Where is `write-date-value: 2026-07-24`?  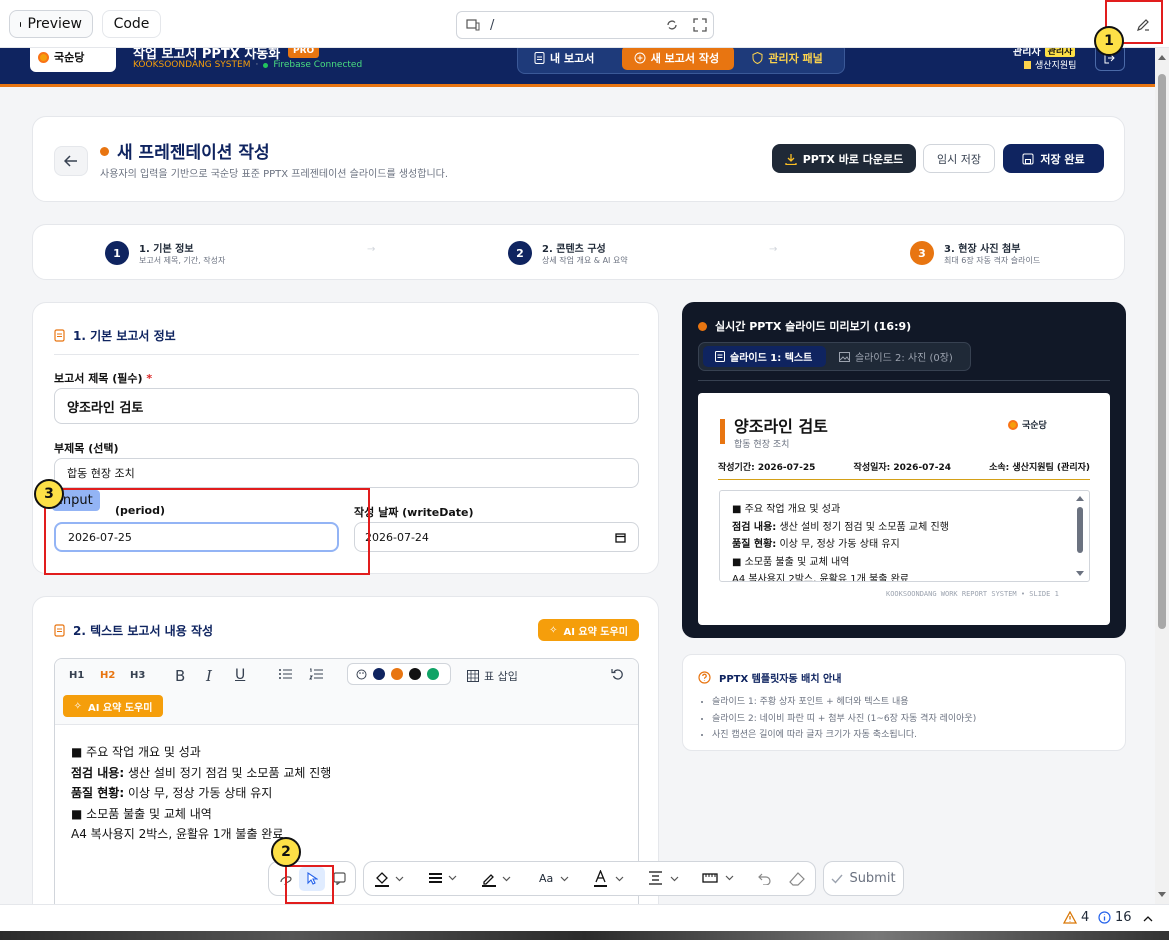 write-date-value: 2026-07-24 is located at coordinates (397, 537).